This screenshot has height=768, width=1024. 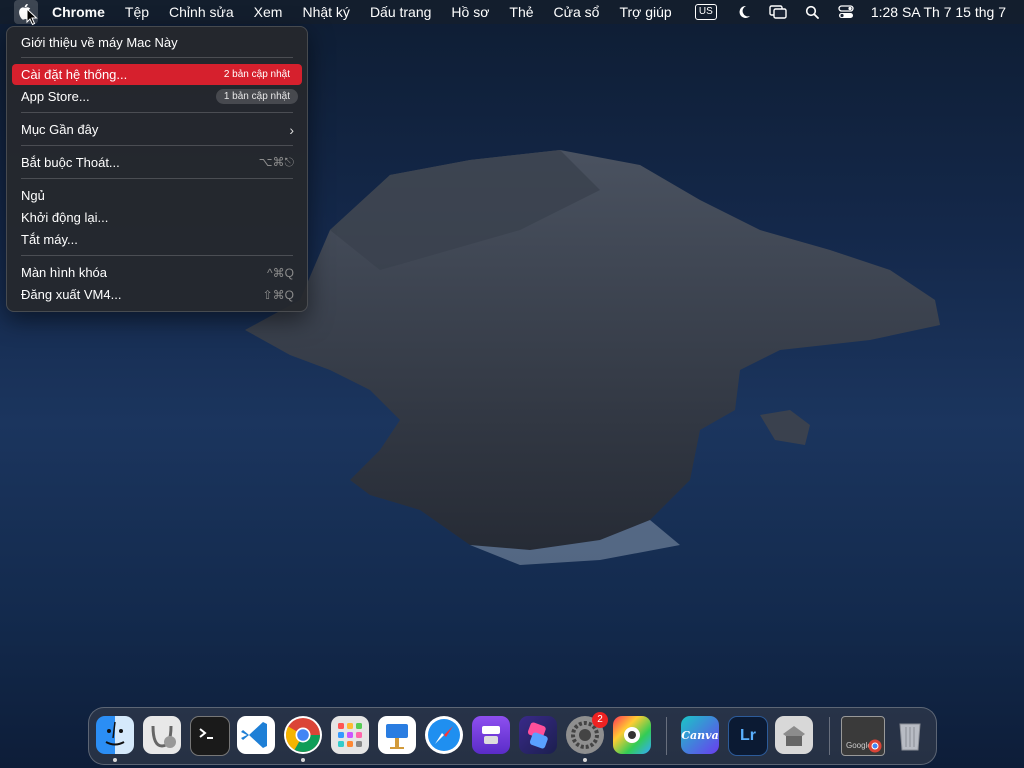 I want to click on vscode-icon, so click(x=256, y=735).